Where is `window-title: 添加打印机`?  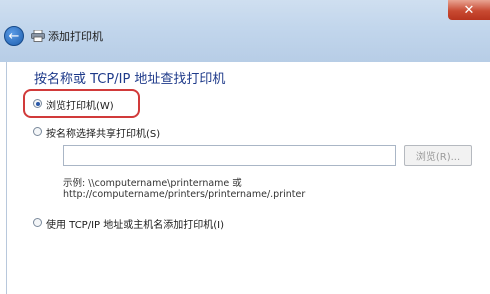 window-title: 添加打印机 is located at coordinates (75, 36).